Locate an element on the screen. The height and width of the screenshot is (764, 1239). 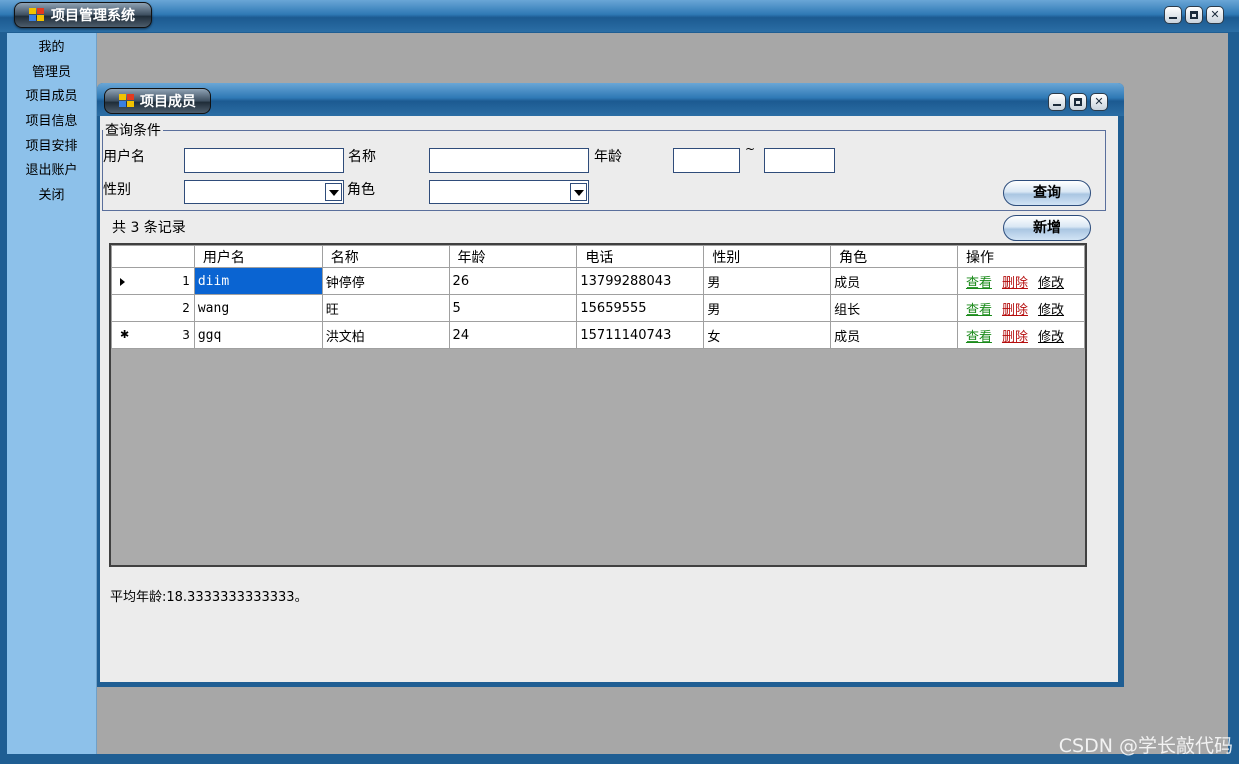
name-input is located at coordinates (509, 160).